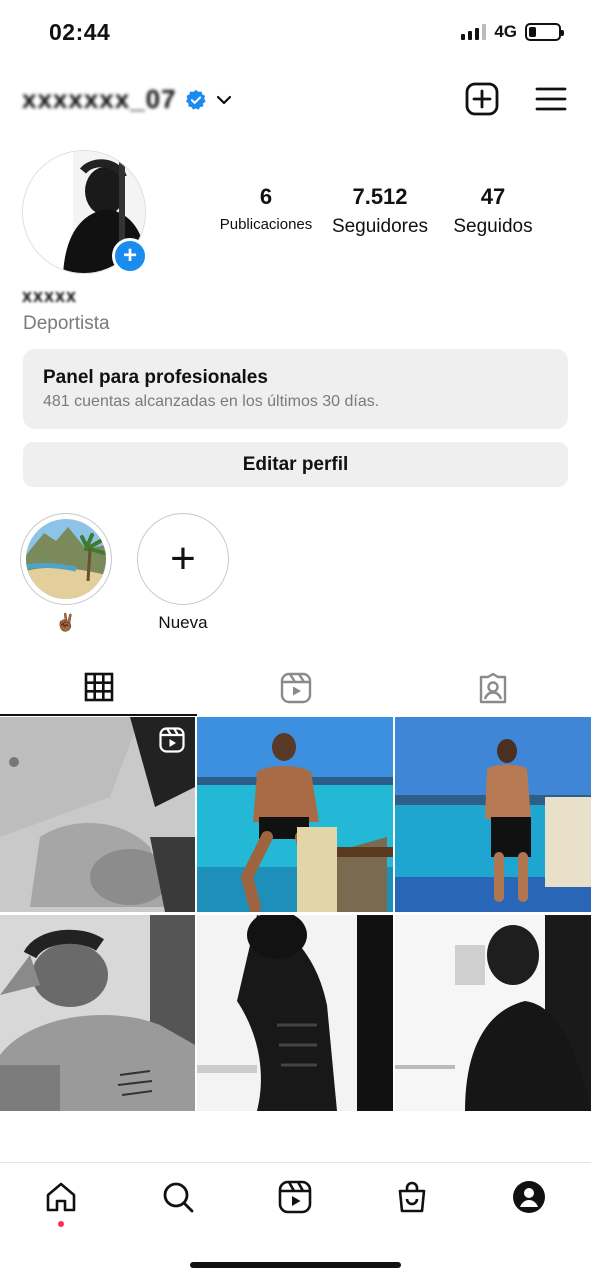  What do you see at coordinates (380, 196) in the screenshot?
I see `stat-value: 7.512` at bounding box center [380, 196].